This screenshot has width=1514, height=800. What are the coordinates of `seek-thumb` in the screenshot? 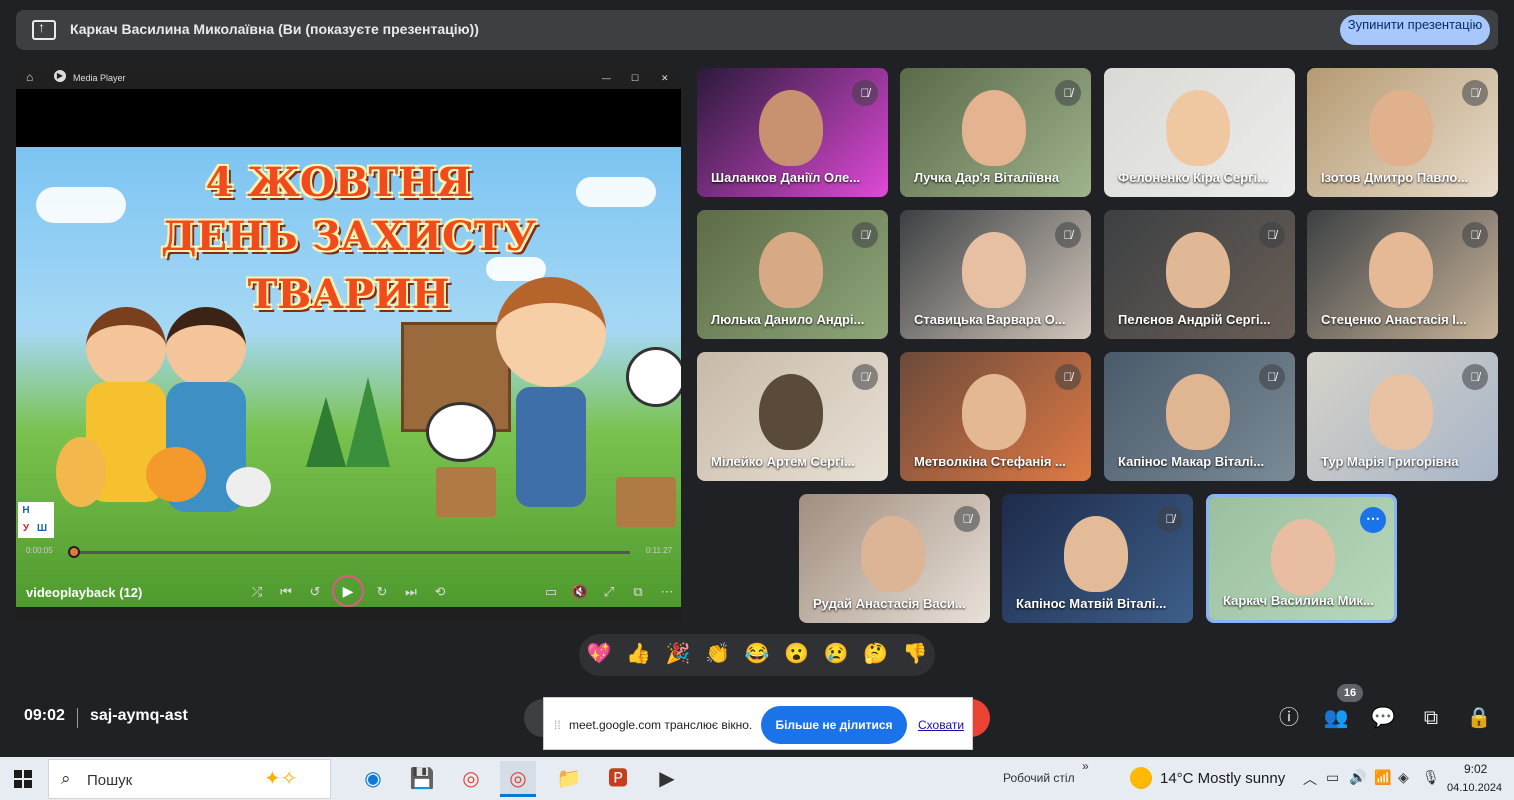 It's located at (74, 552).